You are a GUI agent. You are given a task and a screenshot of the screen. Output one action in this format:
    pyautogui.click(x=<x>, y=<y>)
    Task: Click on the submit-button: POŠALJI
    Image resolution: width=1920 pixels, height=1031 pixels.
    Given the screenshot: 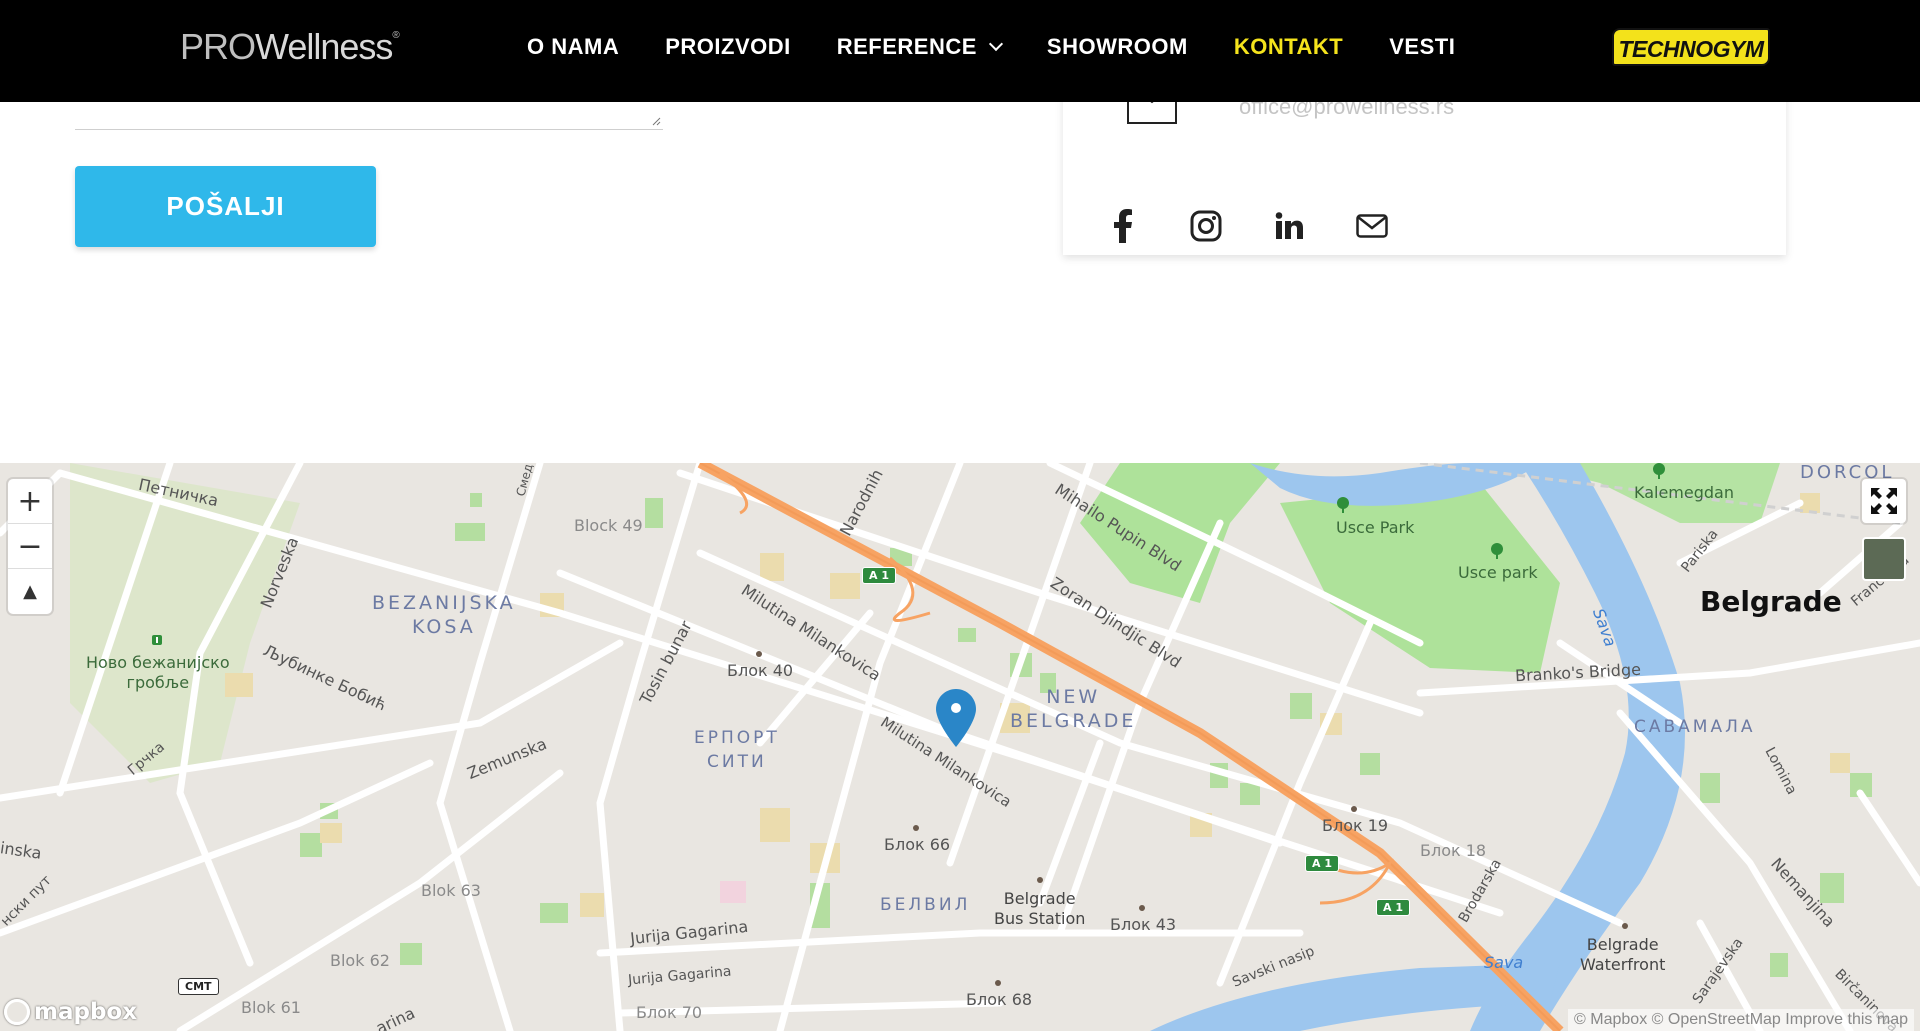 What is the action you would take?
    pyautogui.click(x=225, y=206)
    